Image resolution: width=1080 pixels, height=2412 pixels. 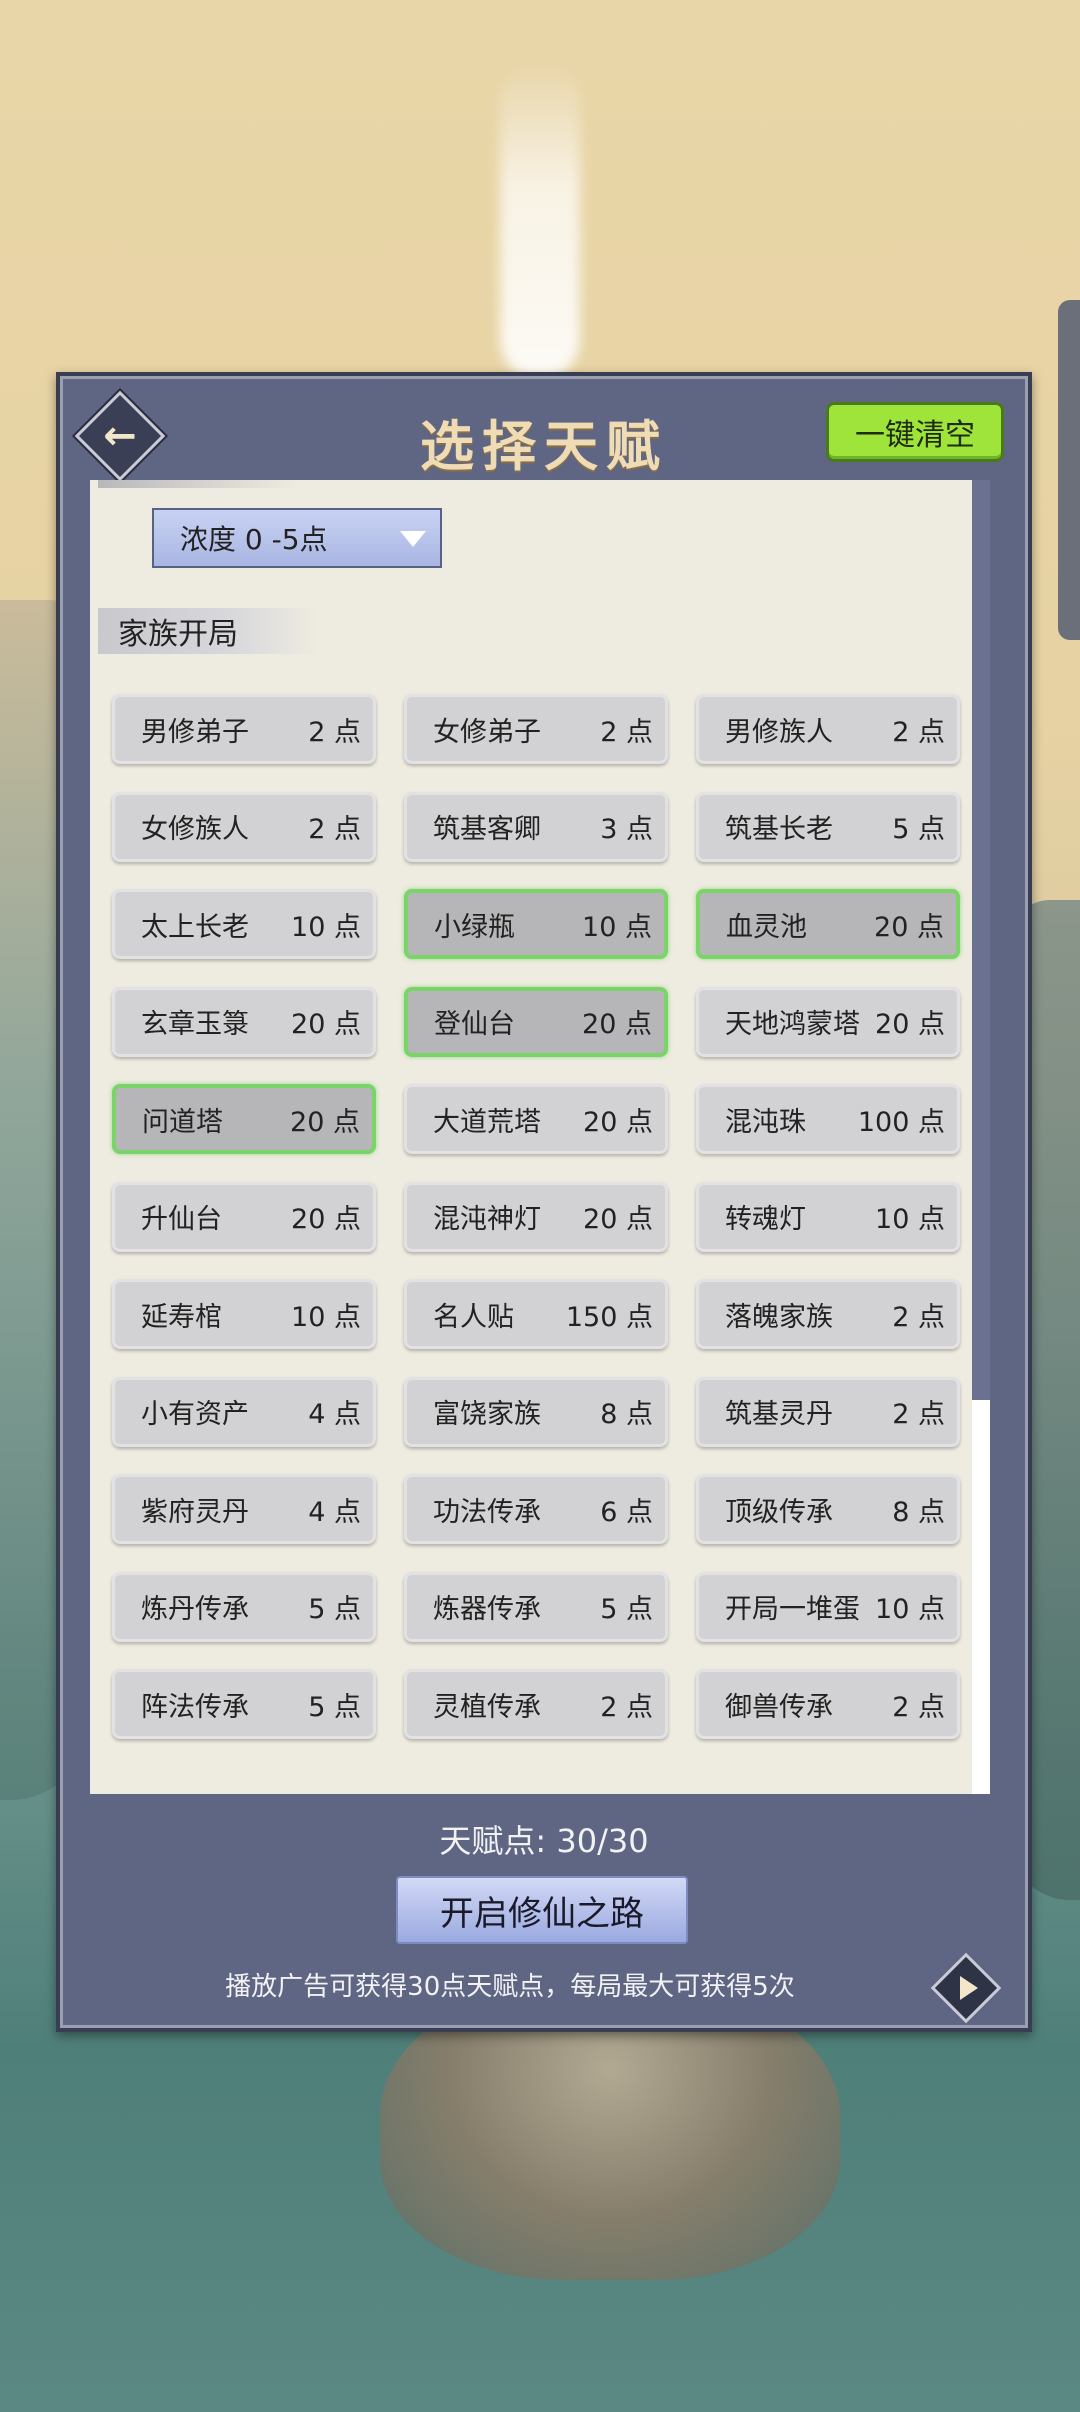 I want to click on talent-name: 阵法传承, so click(x=195, y=1707).